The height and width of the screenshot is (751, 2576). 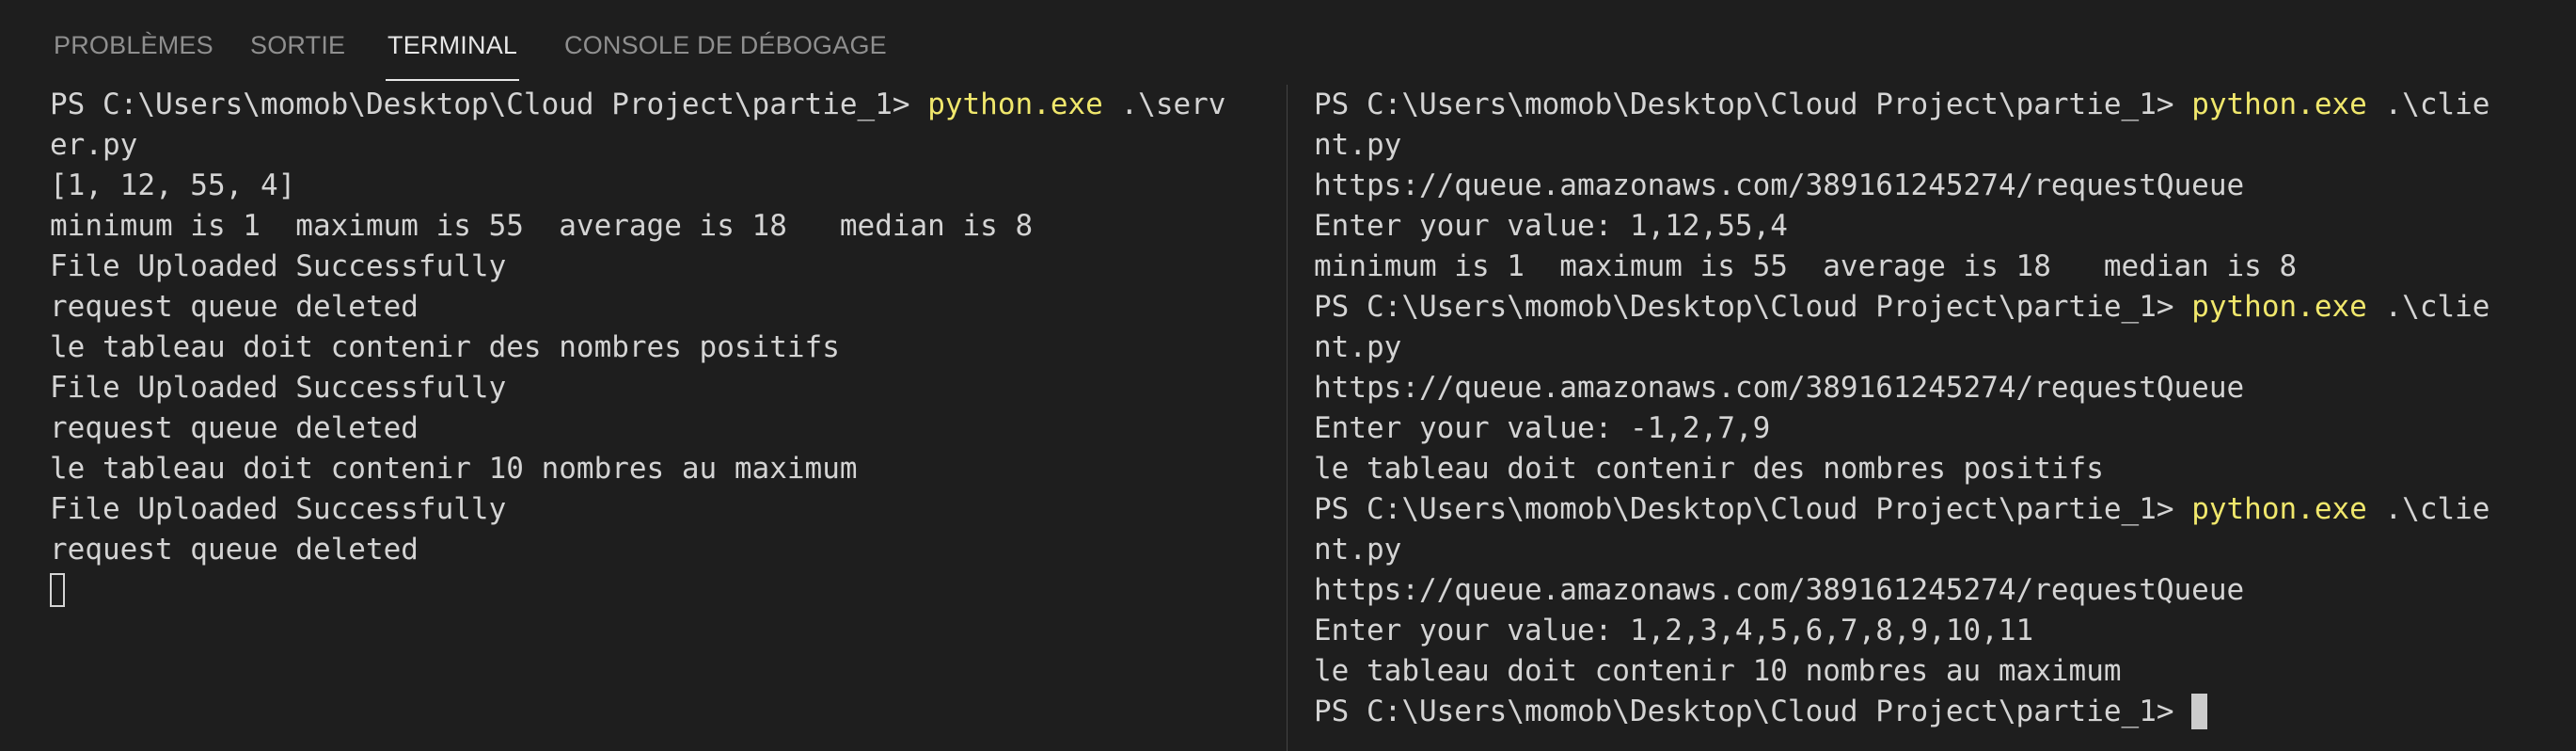 I want to click on split-divider, so click(x=1287, y=418).